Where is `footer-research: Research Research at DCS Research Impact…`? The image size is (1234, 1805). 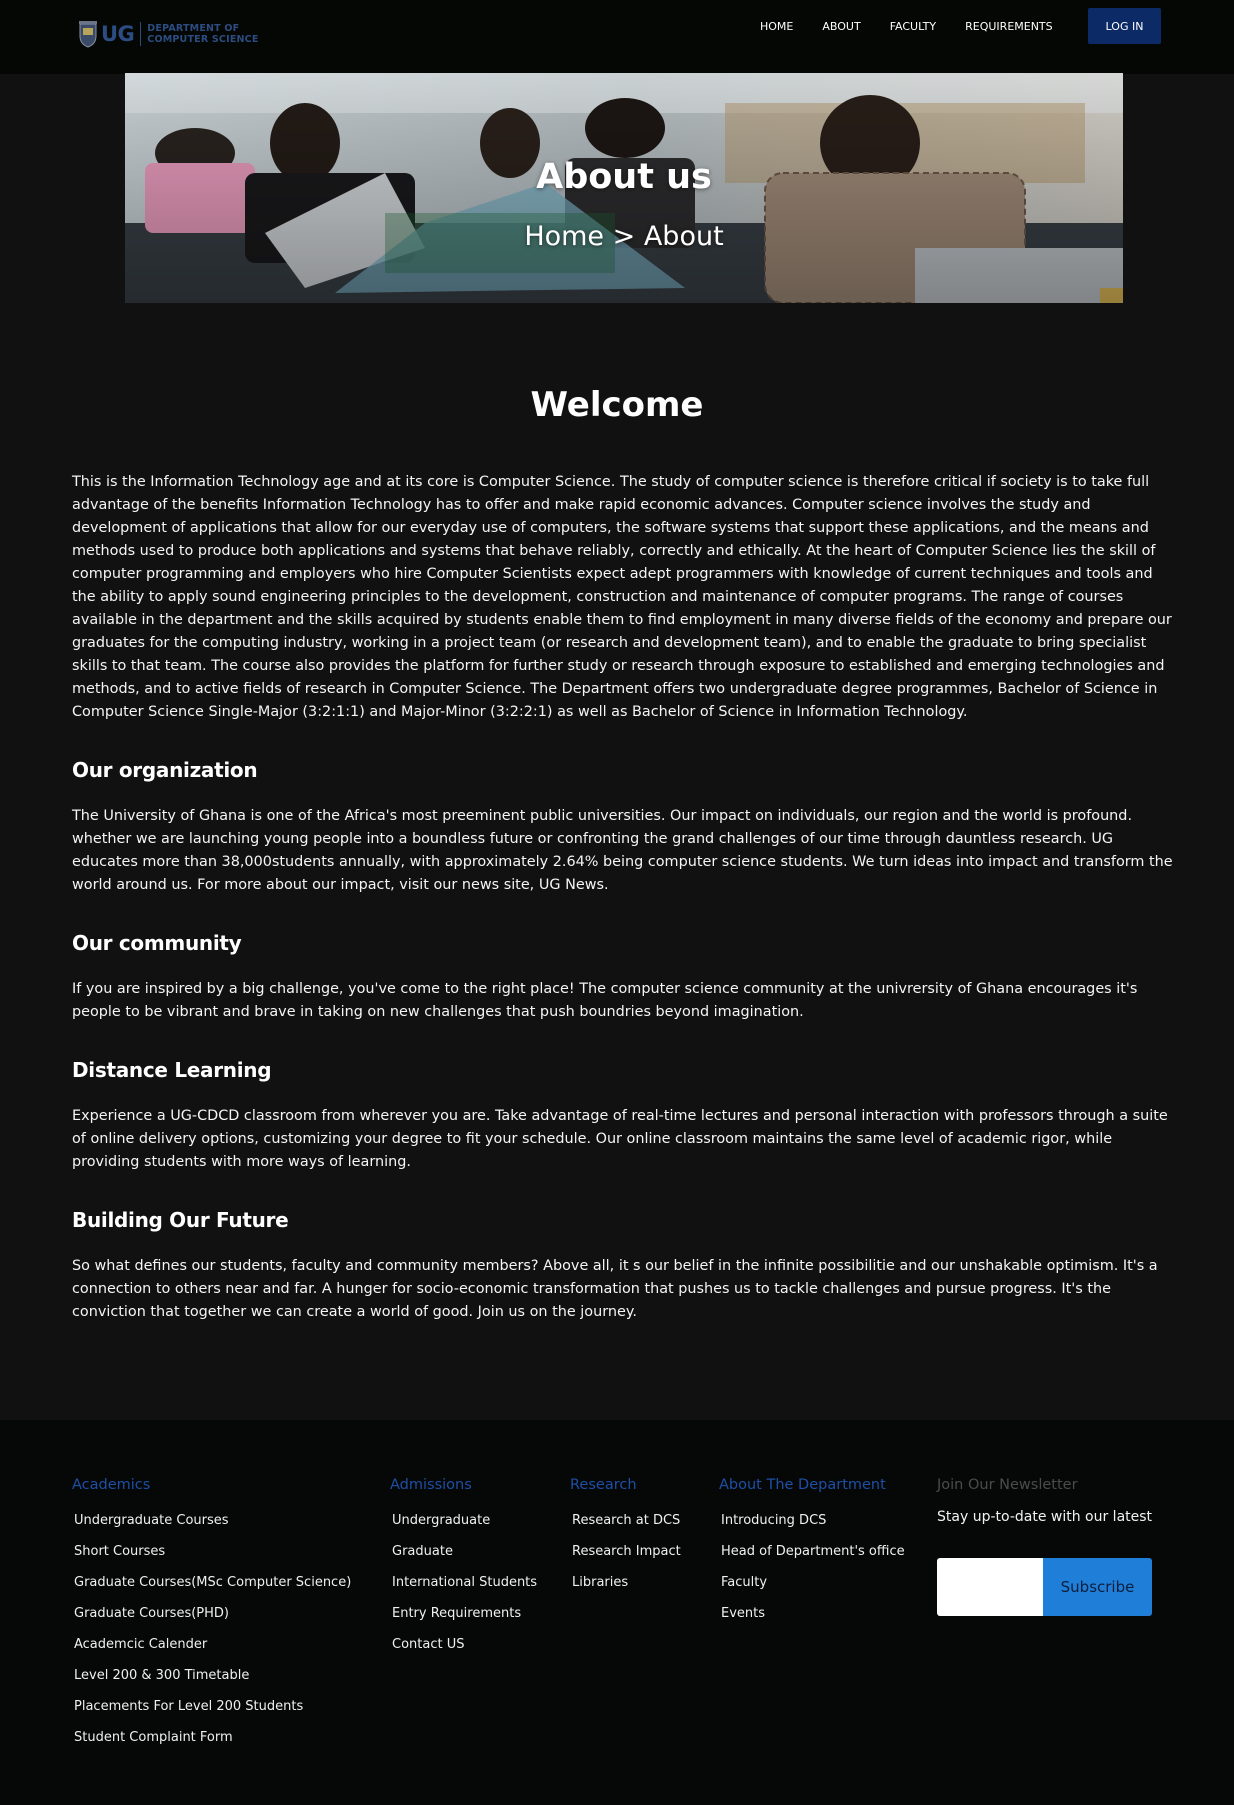
footer-research: Research Research at DCS Research Impact… is located at coordinates (625, 1537).